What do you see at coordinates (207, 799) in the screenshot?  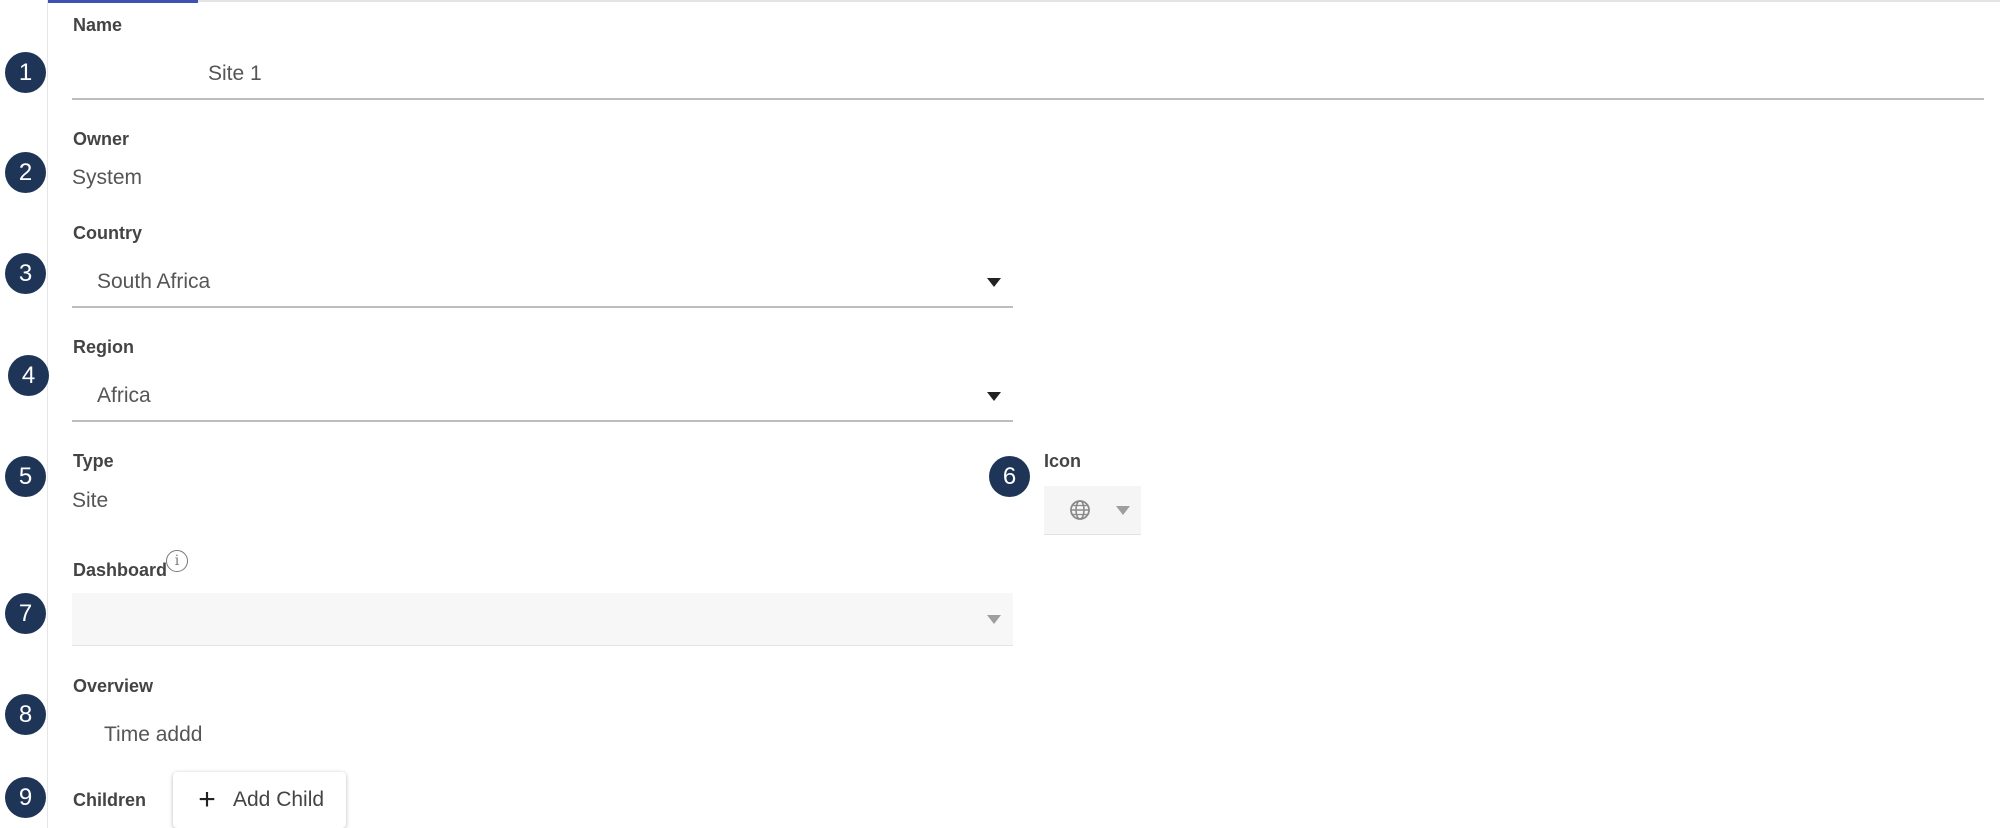 I see `plus-icon: +` at bounding box center [207, 799].